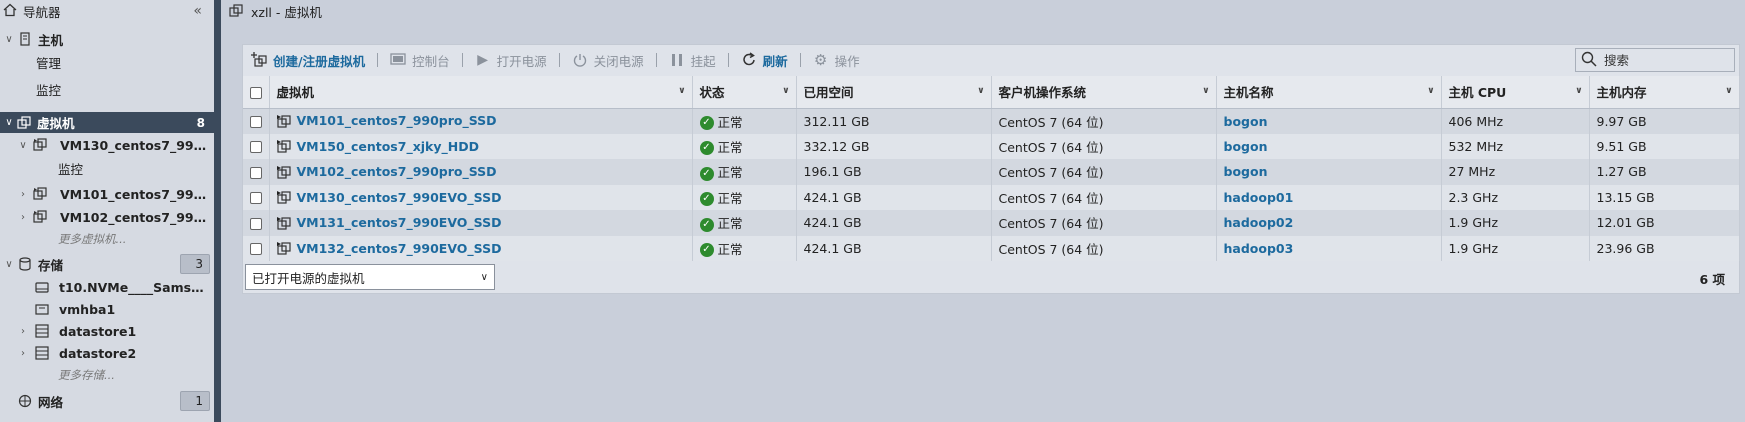  I want to click on select-all-cell, so click(256, 92).